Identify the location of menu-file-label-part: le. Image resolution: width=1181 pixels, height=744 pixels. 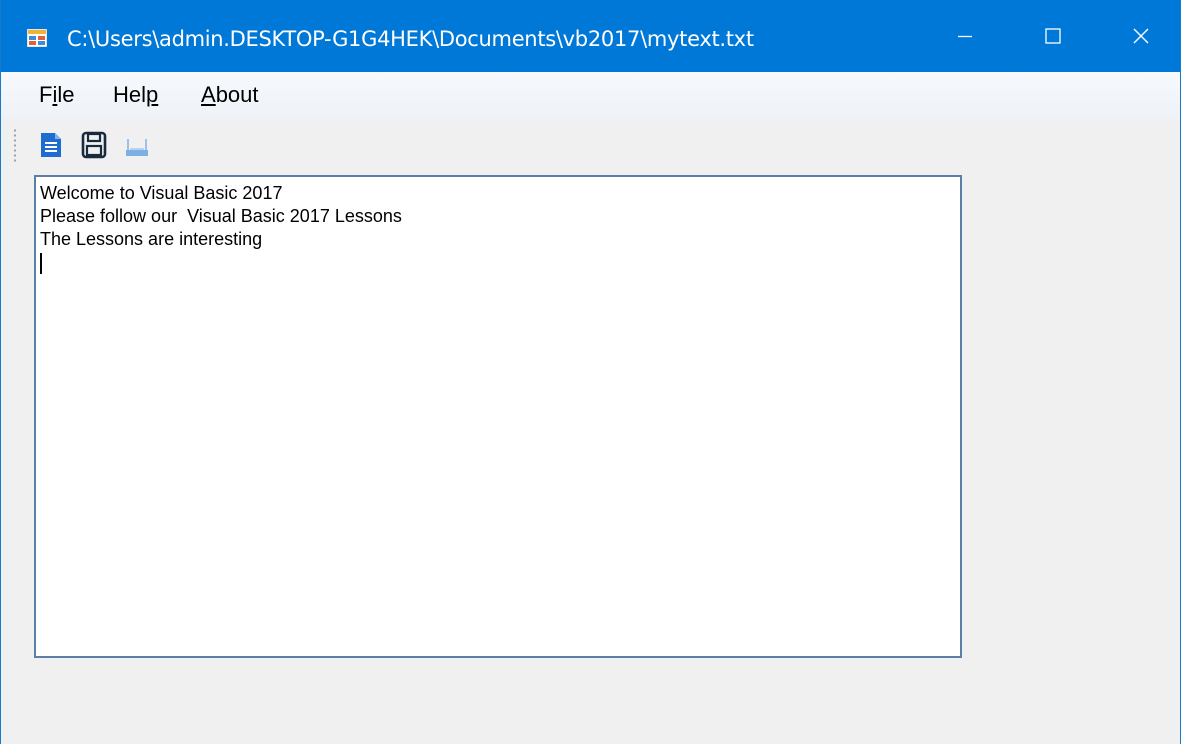
(66, 94).